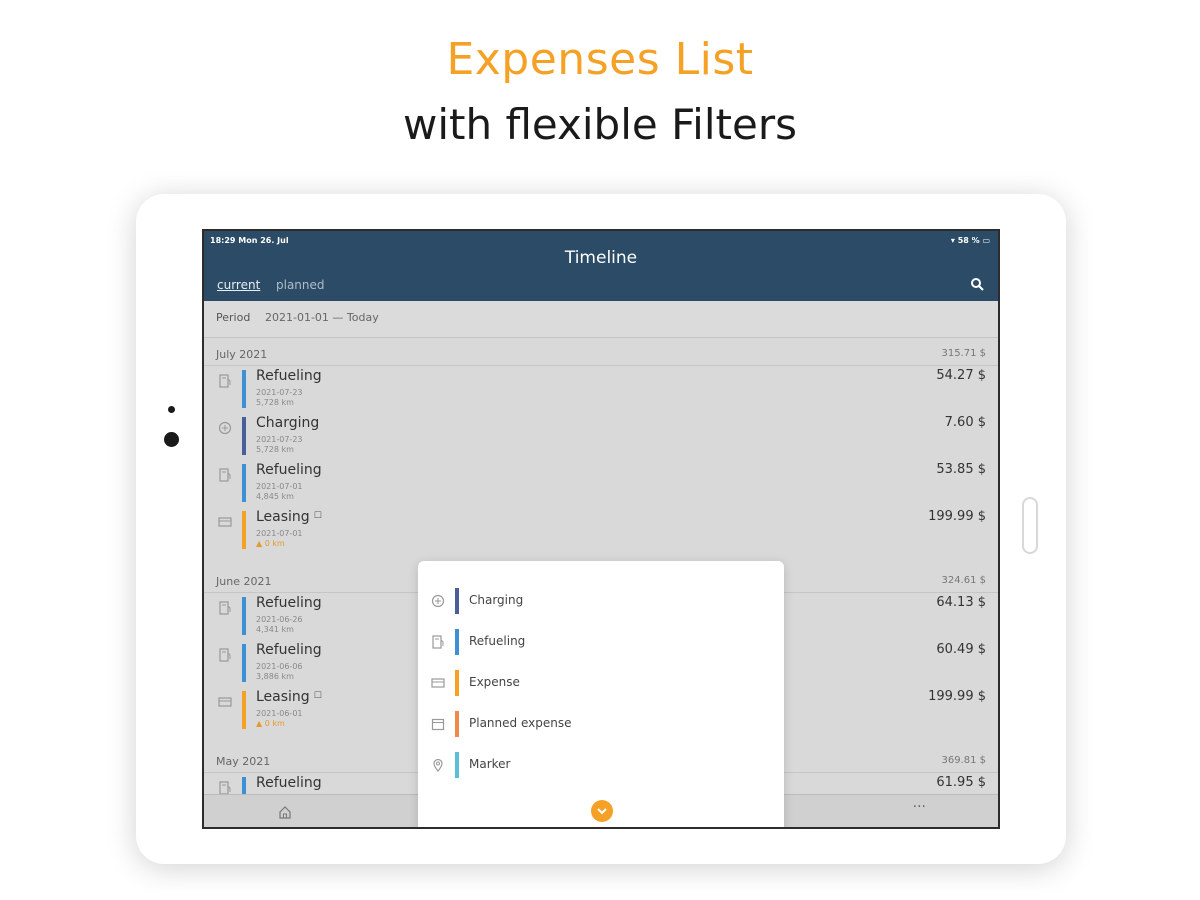 This screenshot has width=1200, height=900. What do you see at coordinates (601, 391) in the screenshot?
I see `list-item: Refueling 2021-07-23 5,728 km 54.27 $` at bounding box center [601, 391].